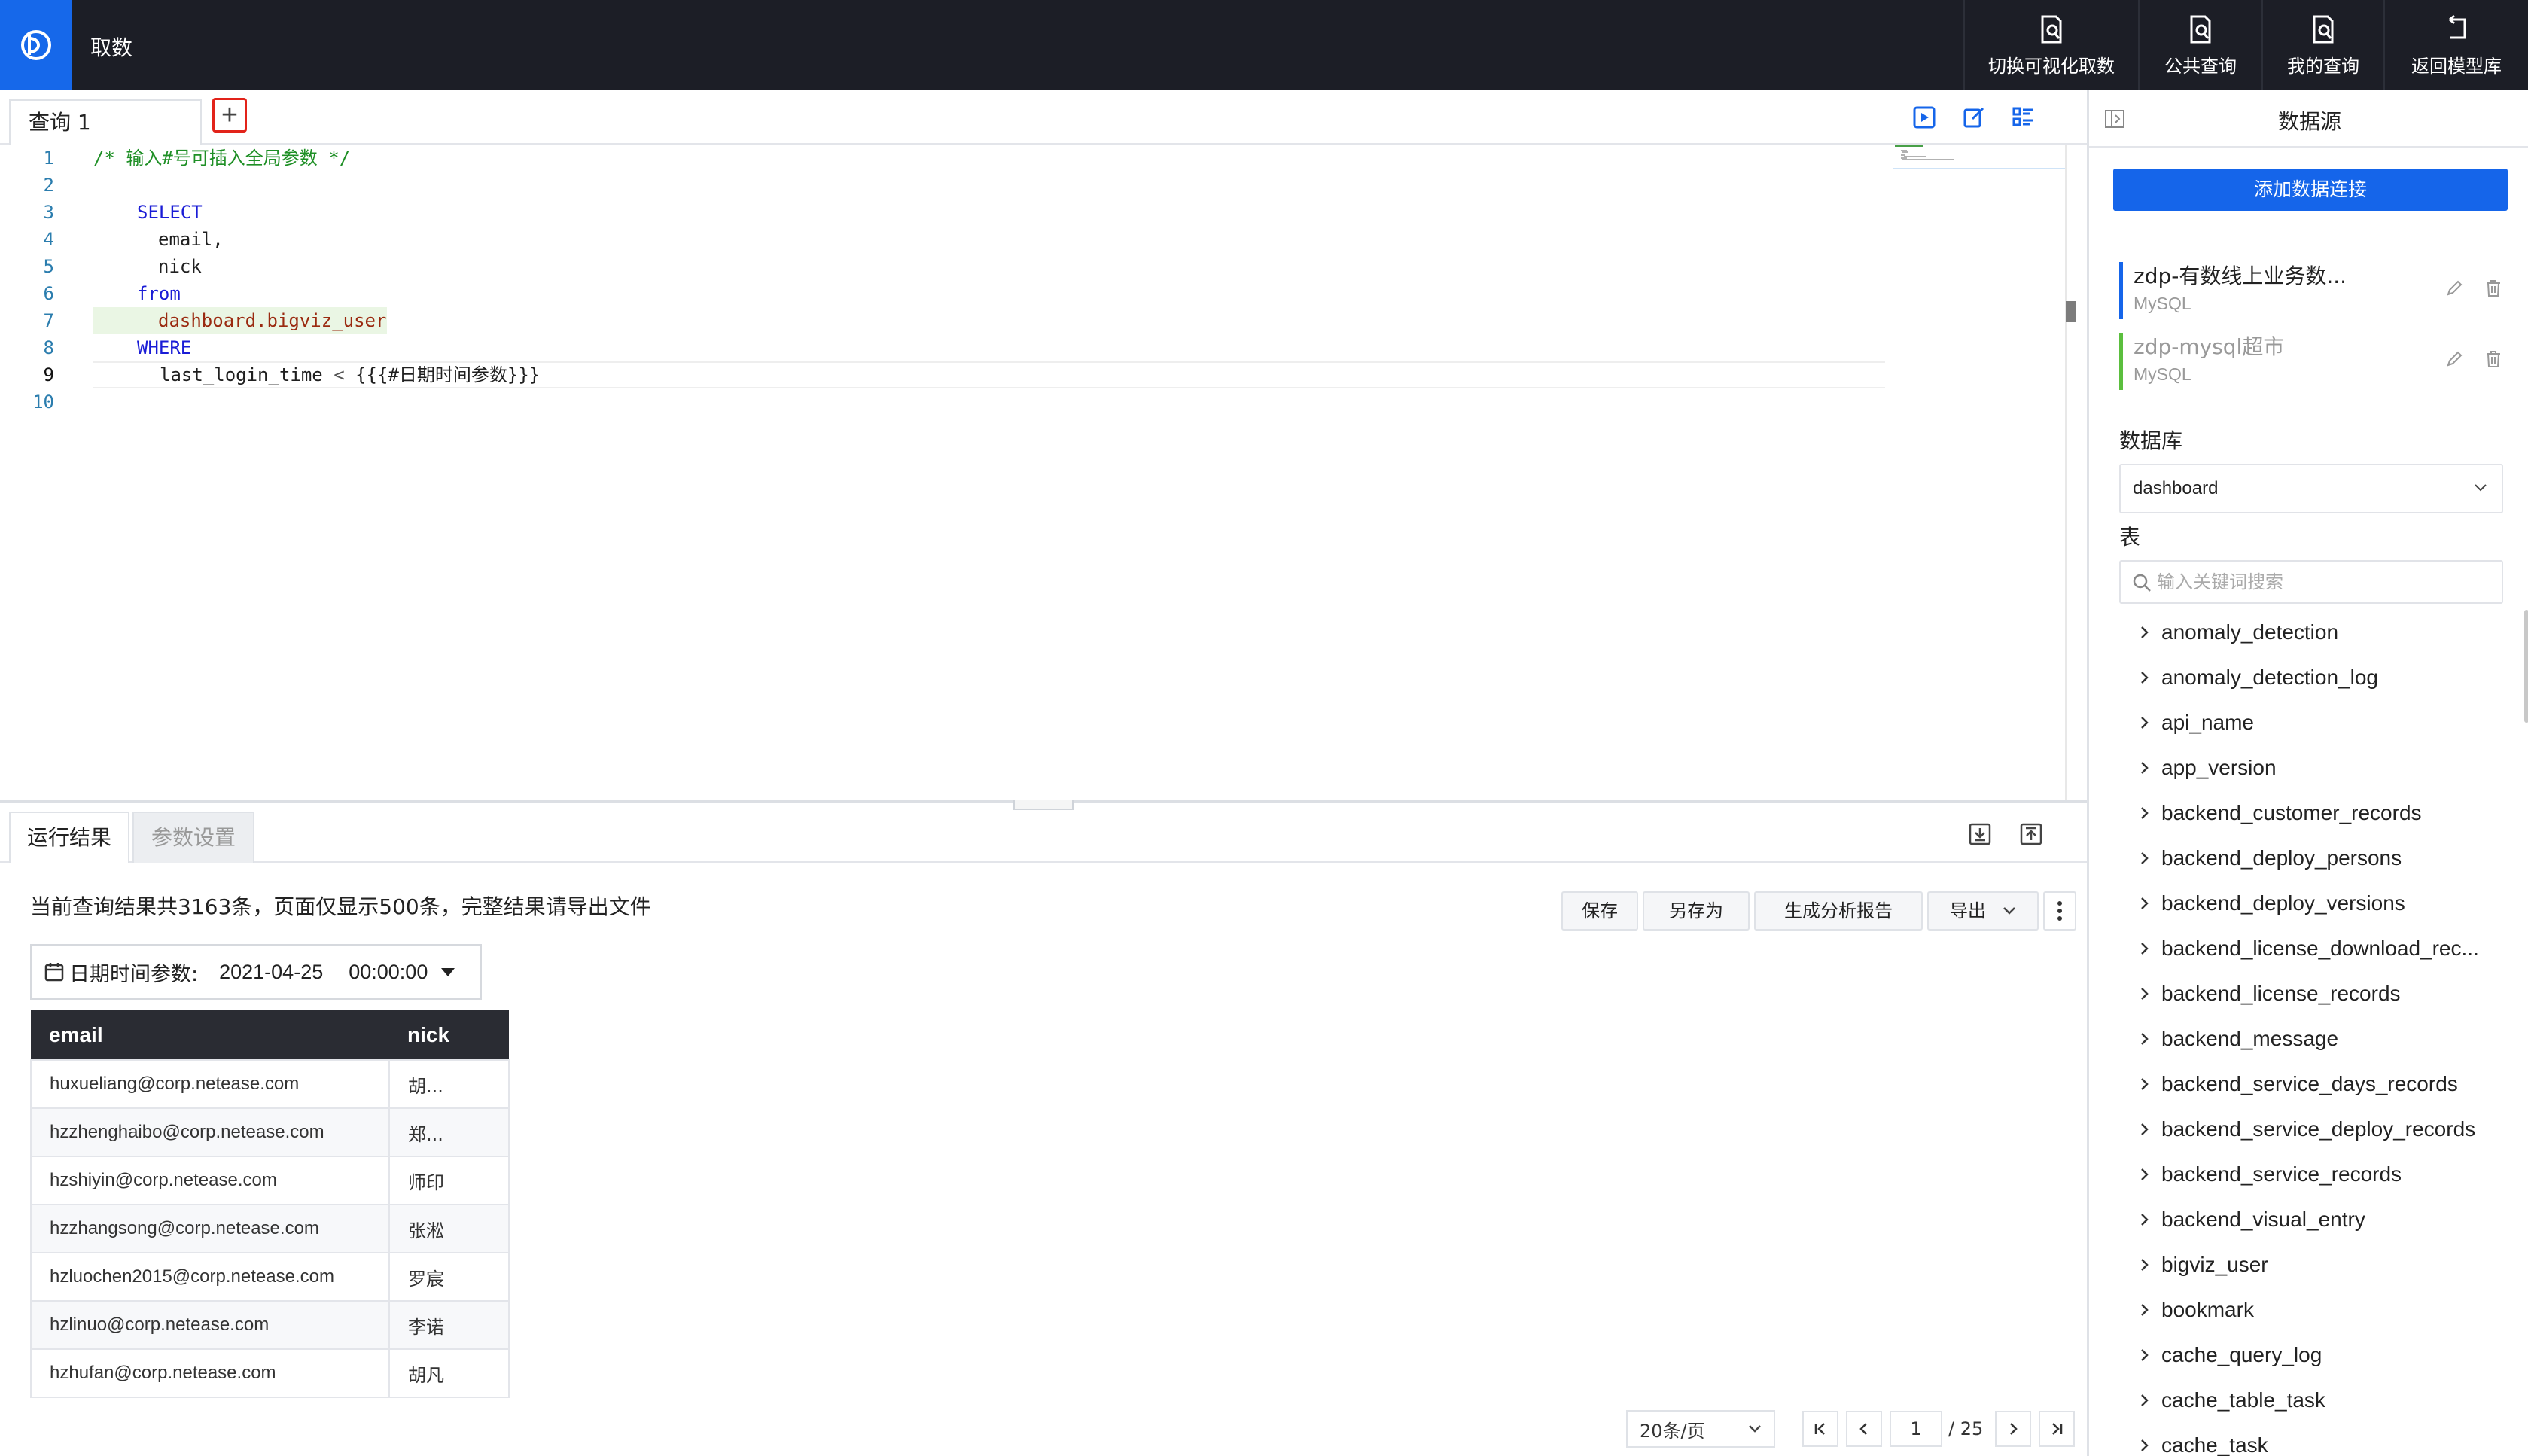  Describe the element at coordinates (2059, 911) in the screenshot. I see `more-button` at that location.